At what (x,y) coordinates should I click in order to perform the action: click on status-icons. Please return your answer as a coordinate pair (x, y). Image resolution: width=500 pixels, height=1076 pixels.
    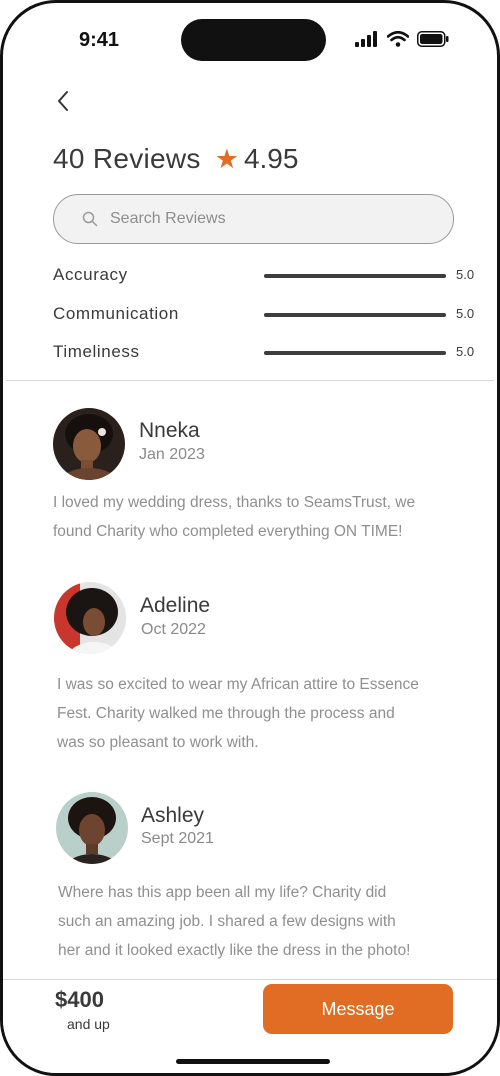
    Looking at the image, I should click on (402, 39).